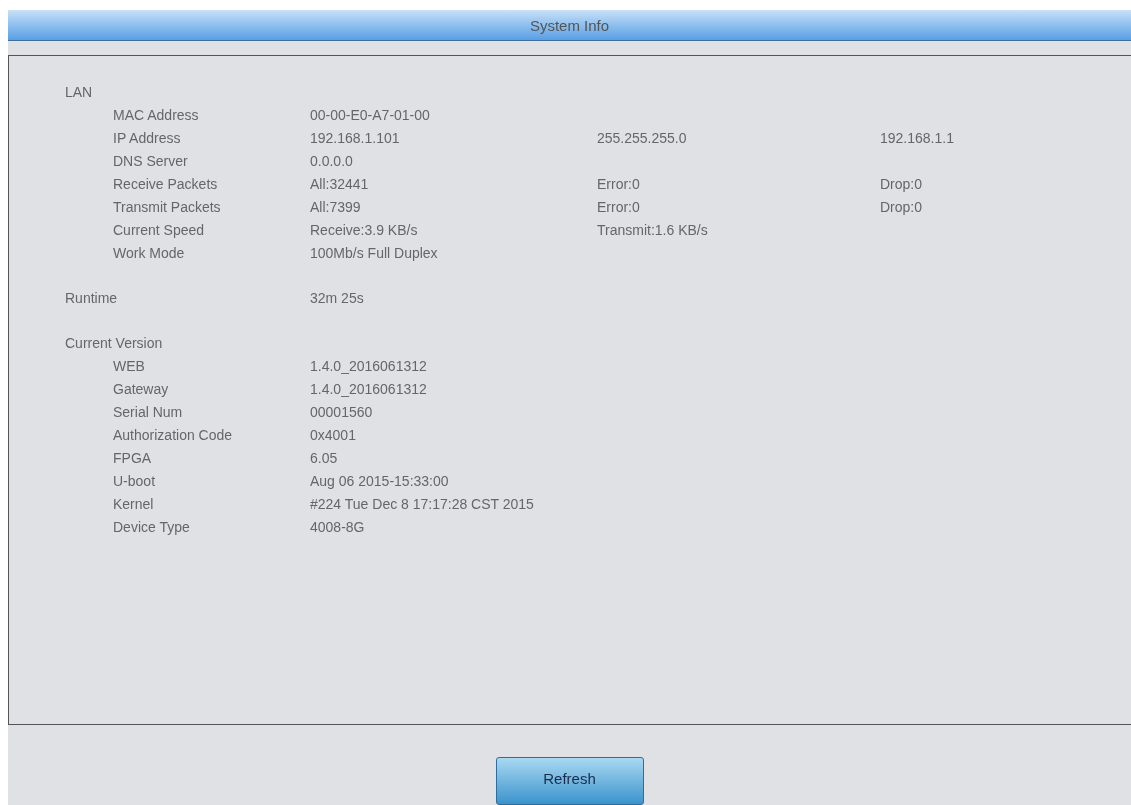  What do you see at coordinates (374, 252) in the screenshot?
I see `field-value: 100Mb/s Full Duplex` at bounding box center [374, 252].